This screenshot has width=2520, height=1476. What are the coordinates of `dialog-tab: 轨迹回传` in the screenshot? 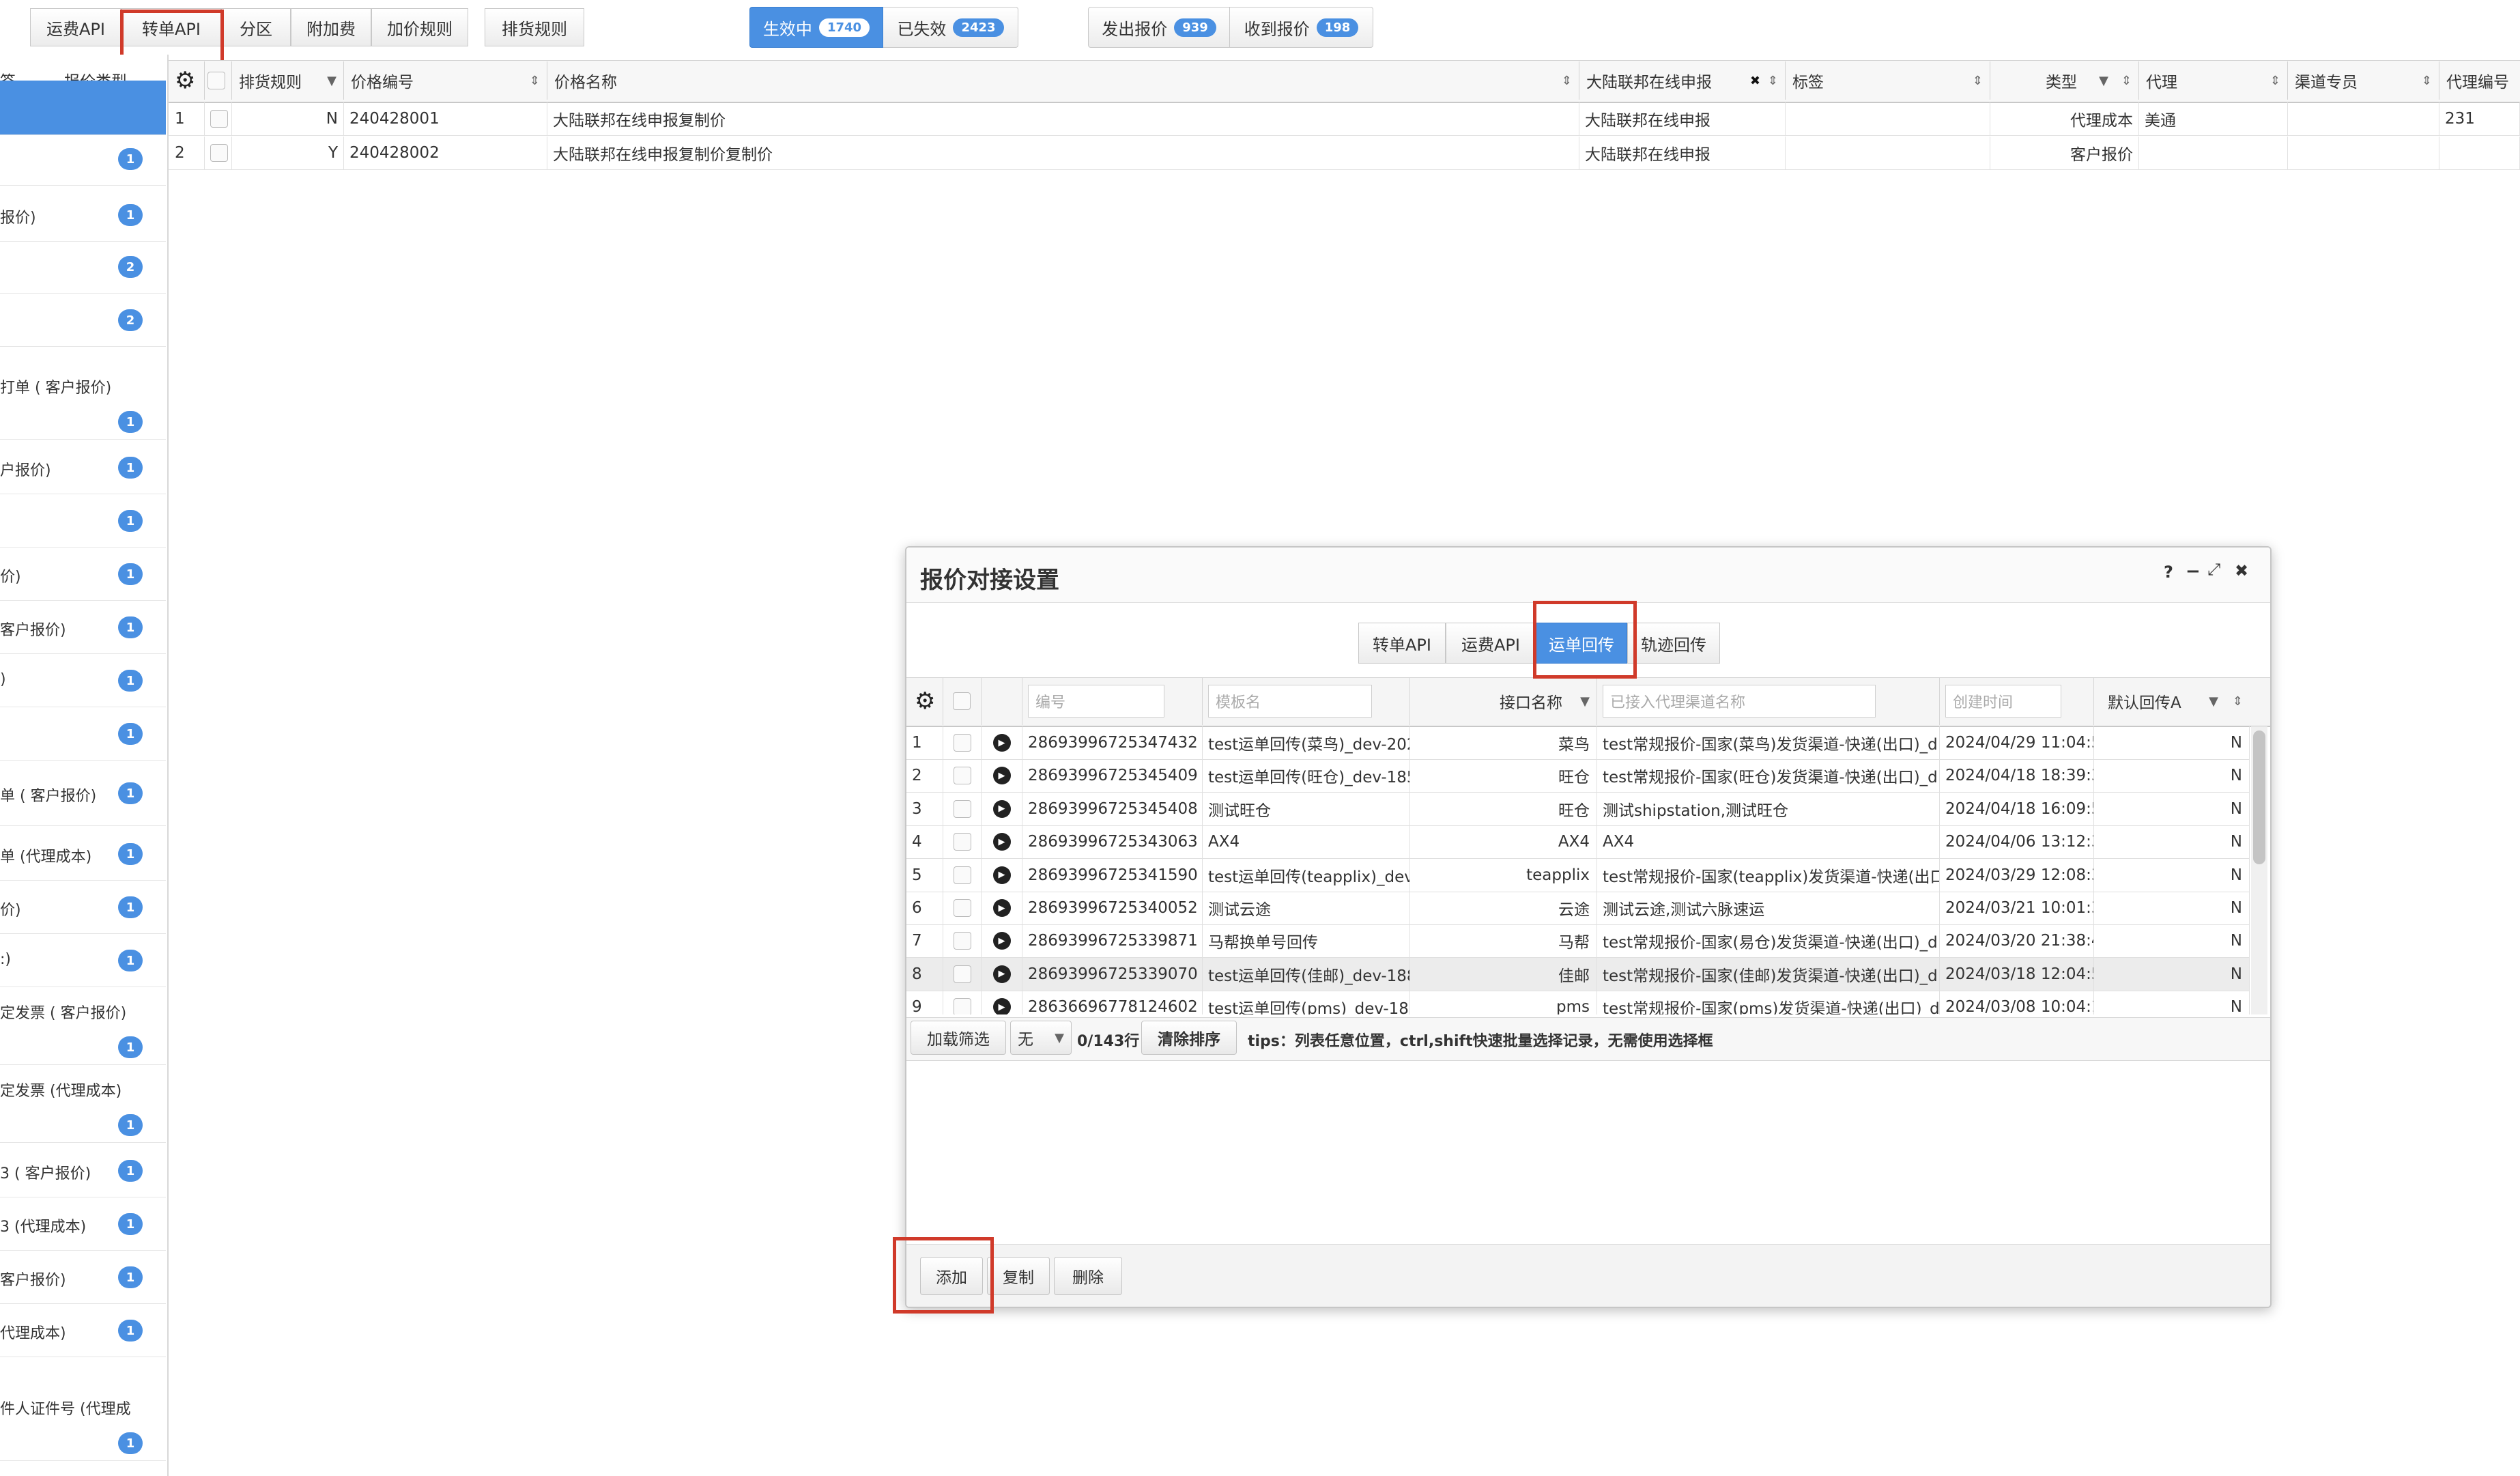 It's located at (1673, 643).